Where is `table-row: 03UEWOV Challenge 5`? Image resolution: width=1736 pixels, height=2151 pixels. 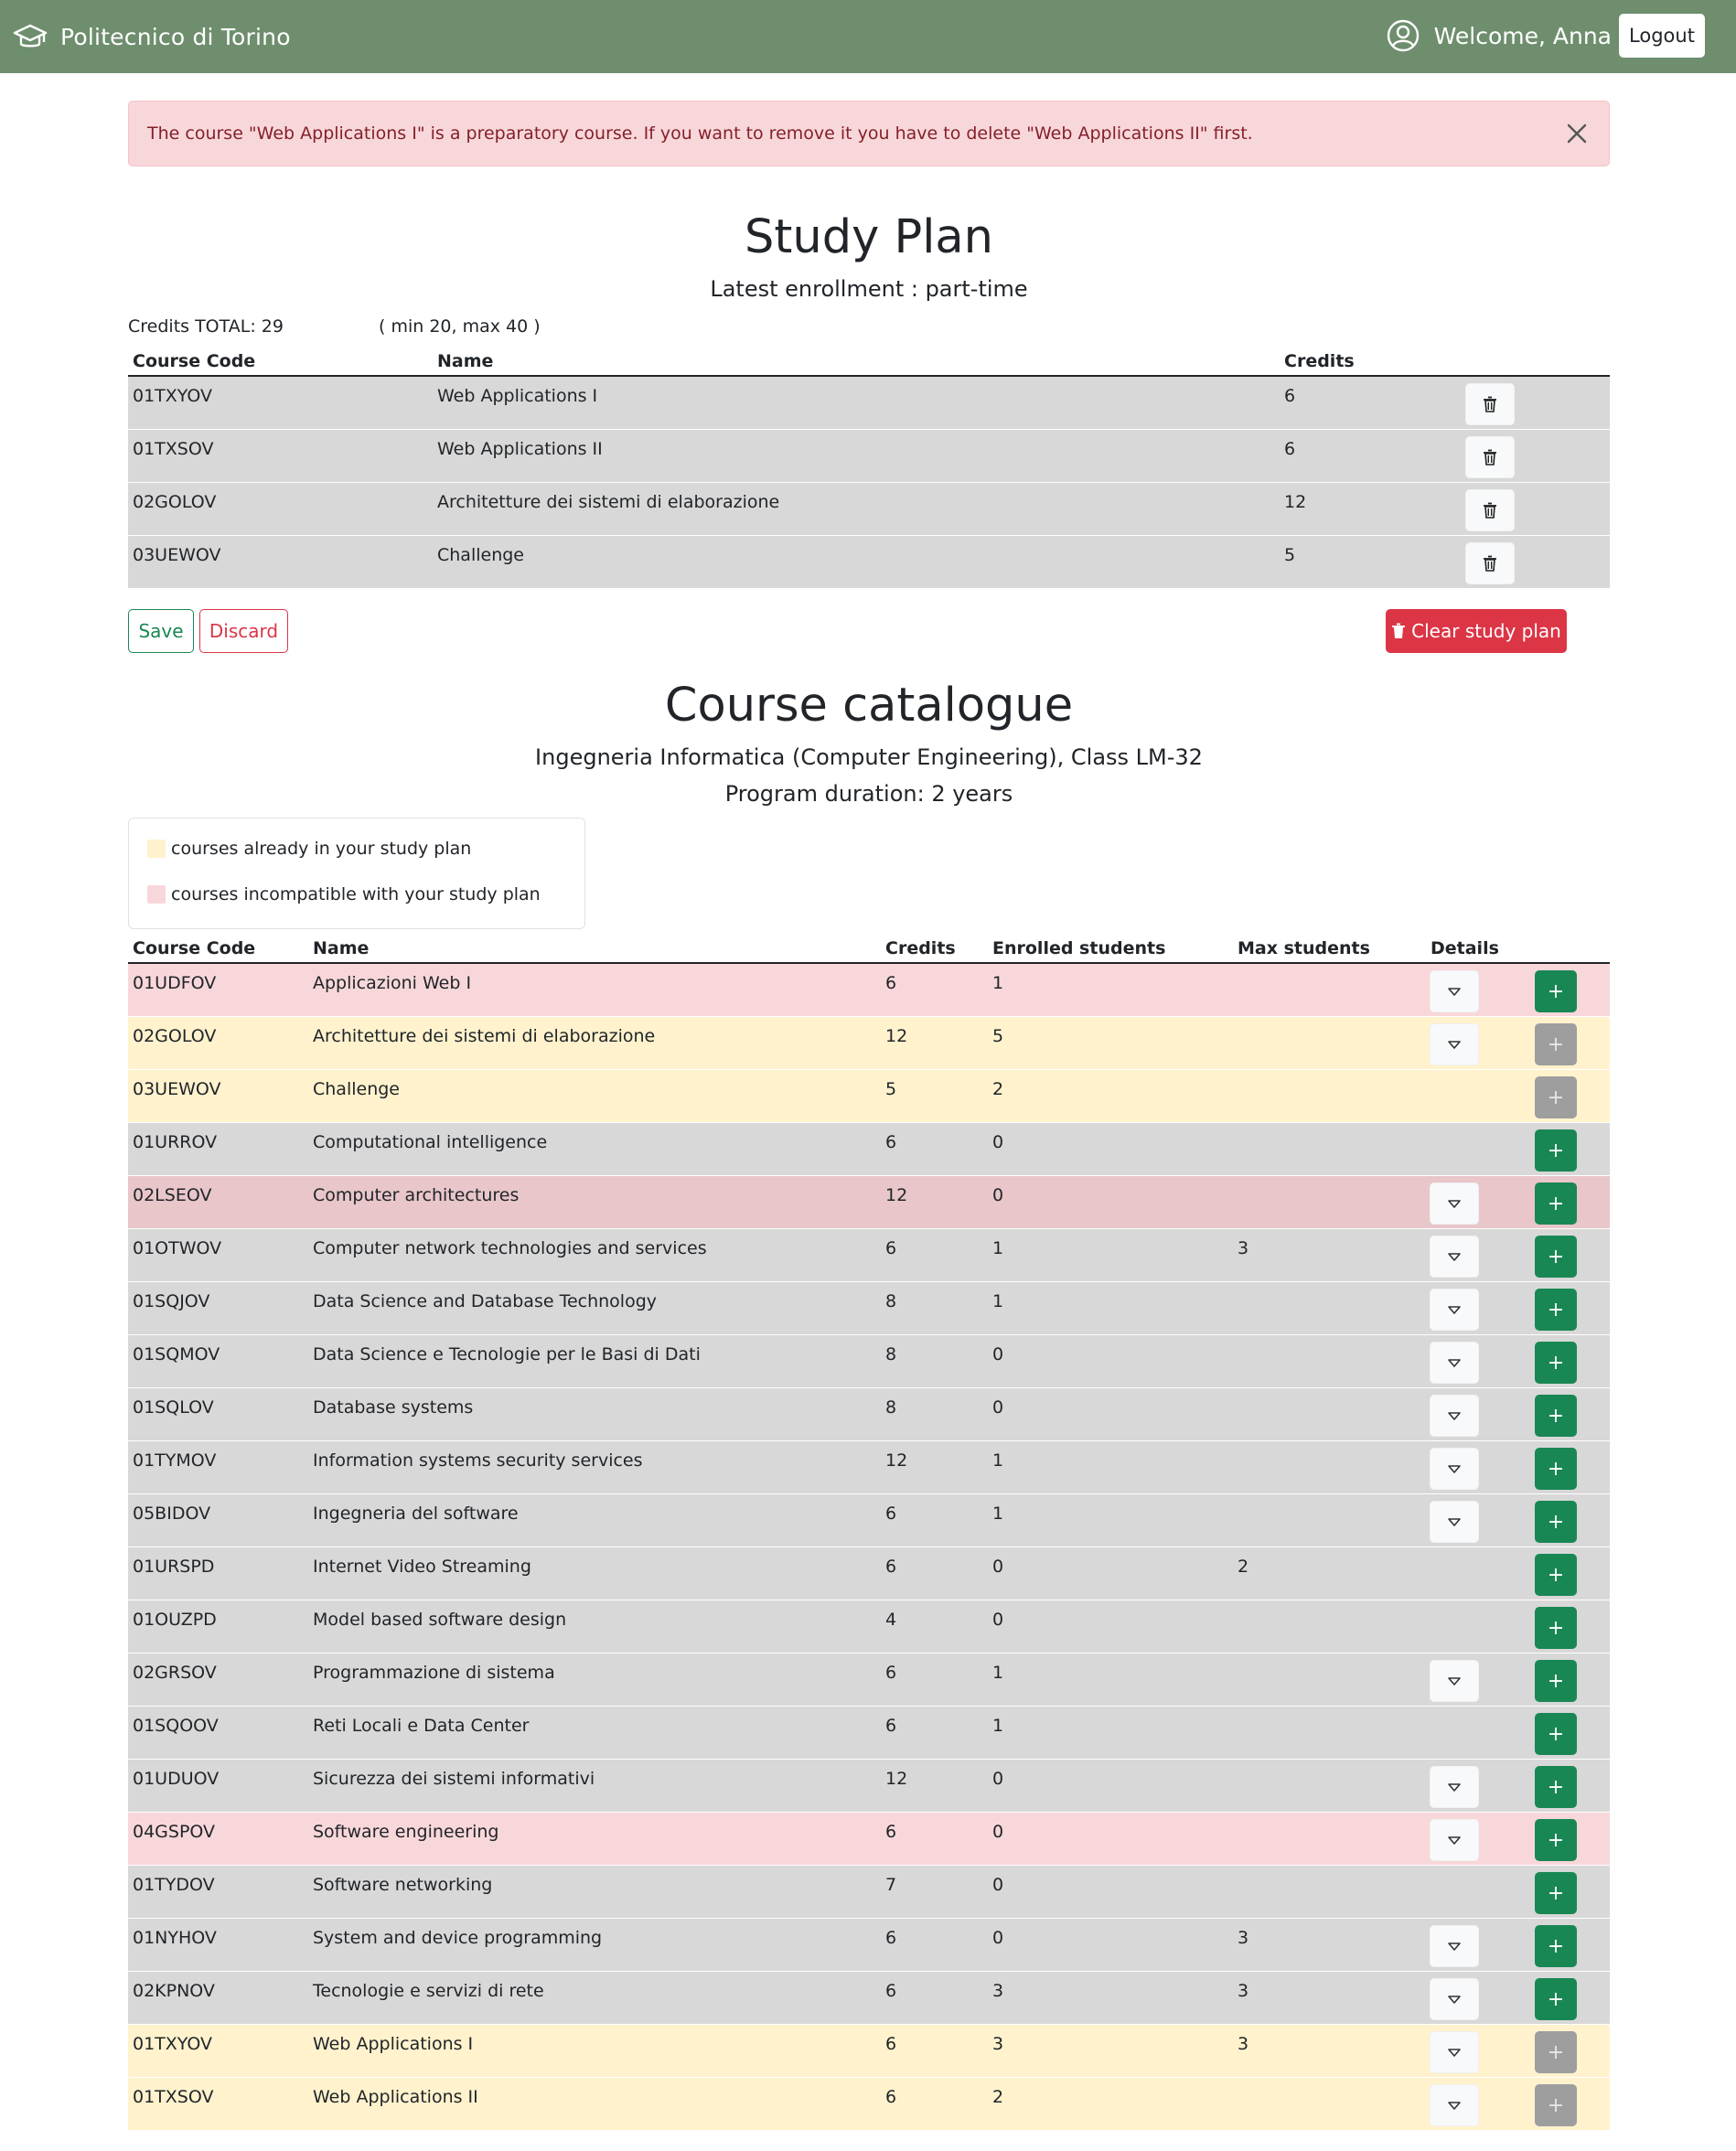
table-row: 03UEWOV Challenge 5 is located at coordinates (869, 562).